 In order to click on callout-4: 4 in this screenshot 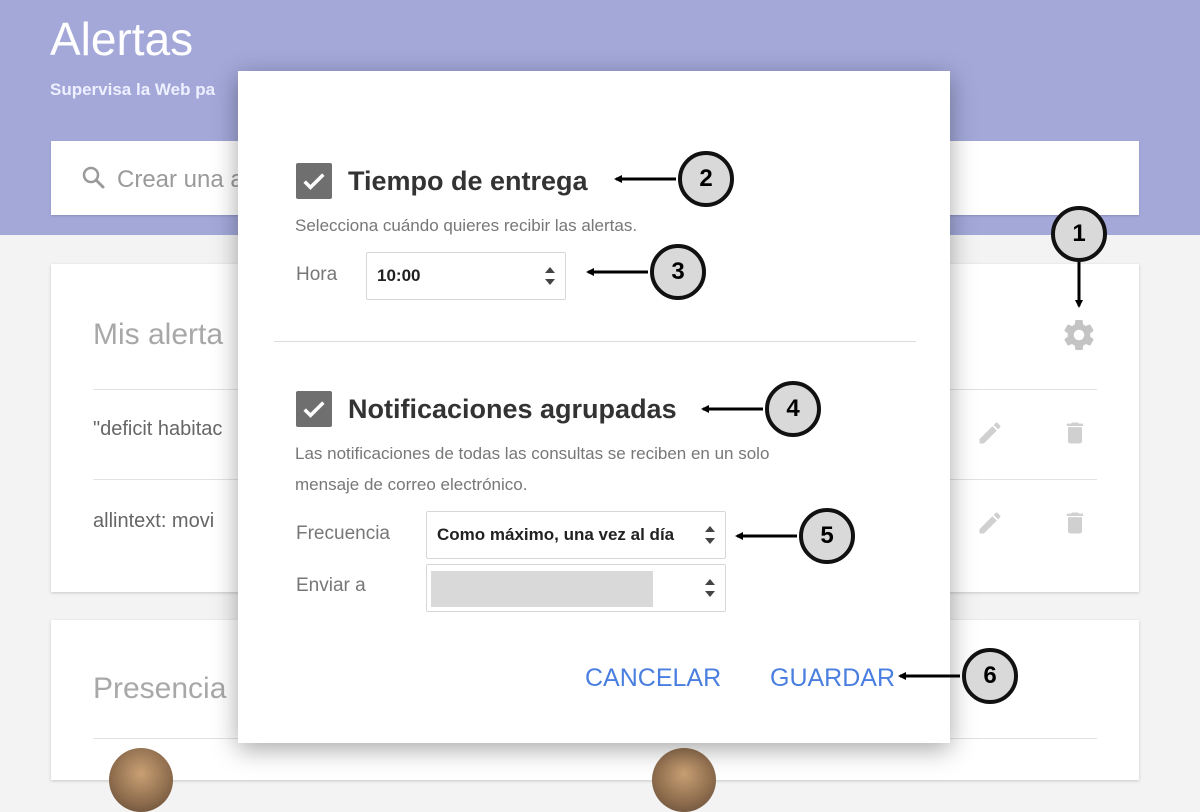, I will do `click(793, 409)`.